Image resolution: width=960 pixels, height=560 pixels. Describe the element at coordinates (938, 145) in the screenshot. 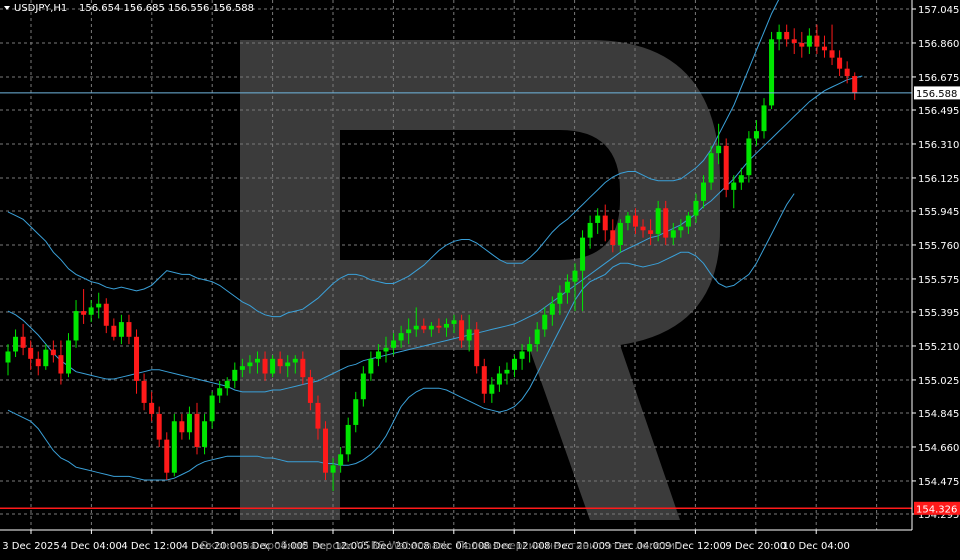

I see `y-tick-label: 156.310` at that location.